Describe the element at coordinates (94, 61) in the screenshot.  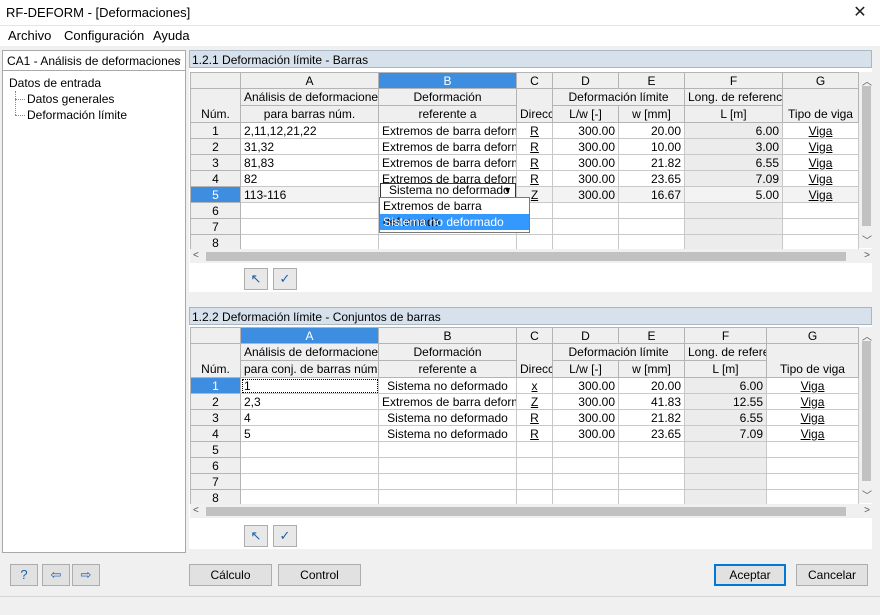
I see `case-select: CA1 - Análisis de deformaciones ⌵` at that location.